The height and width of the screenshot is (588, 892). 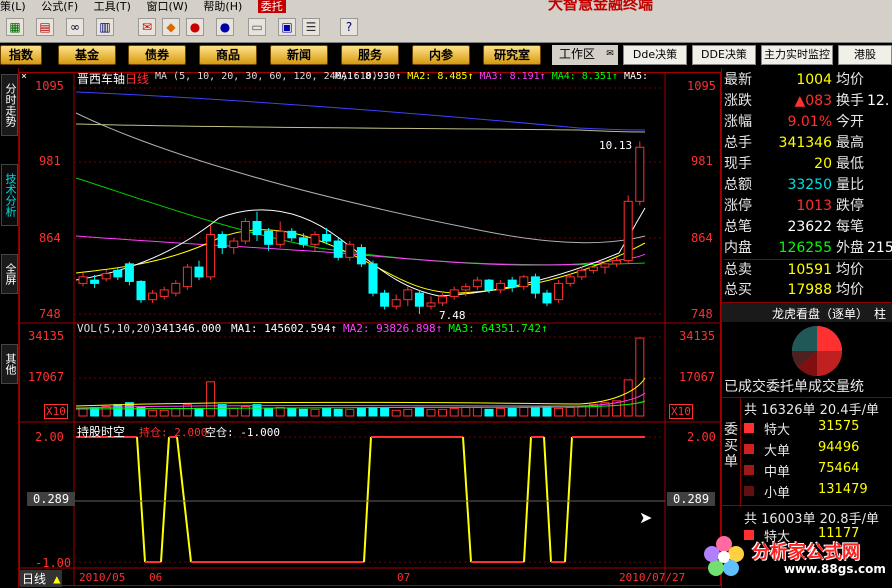 What do you see at coordinates (370, 55) in the screenshot?
I see `nav-service-button: 服务` at bounding box center [370, 55].